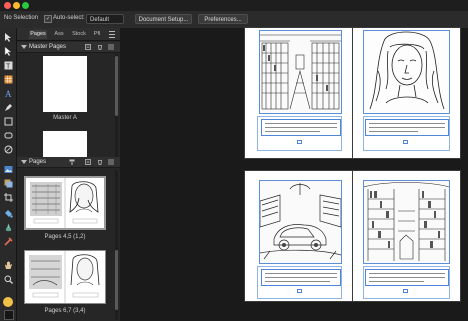  I want to click on apply-master-icon, so click(72, 162).